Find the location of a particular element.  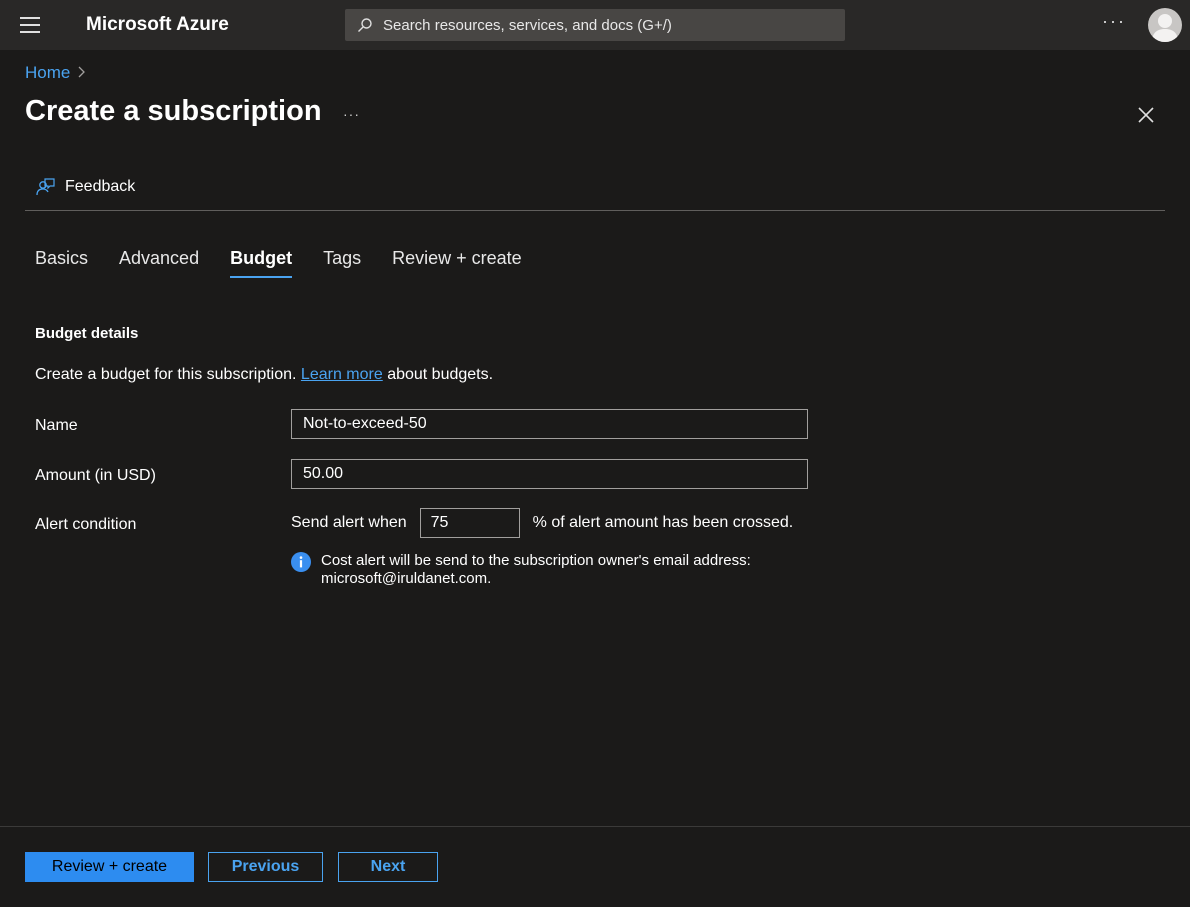

alert-prefix-text: Send alert when is located at coordinates (349, 522).